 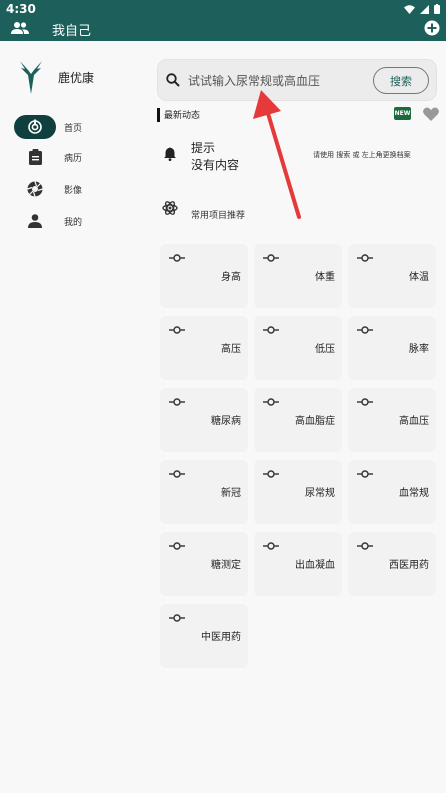 What do you see at coordinates (298, 348) in the screenshot?
I see `item-card: 低压` at bounding box center [298, 348].